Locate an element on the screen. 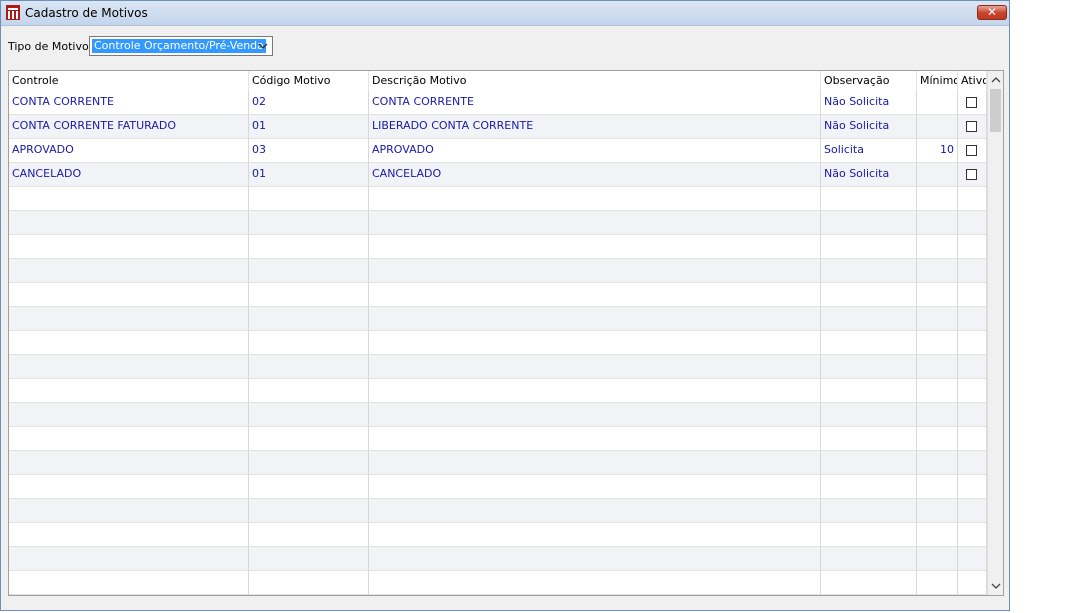  chevron-down-icon is located at coordinates (996, 586).